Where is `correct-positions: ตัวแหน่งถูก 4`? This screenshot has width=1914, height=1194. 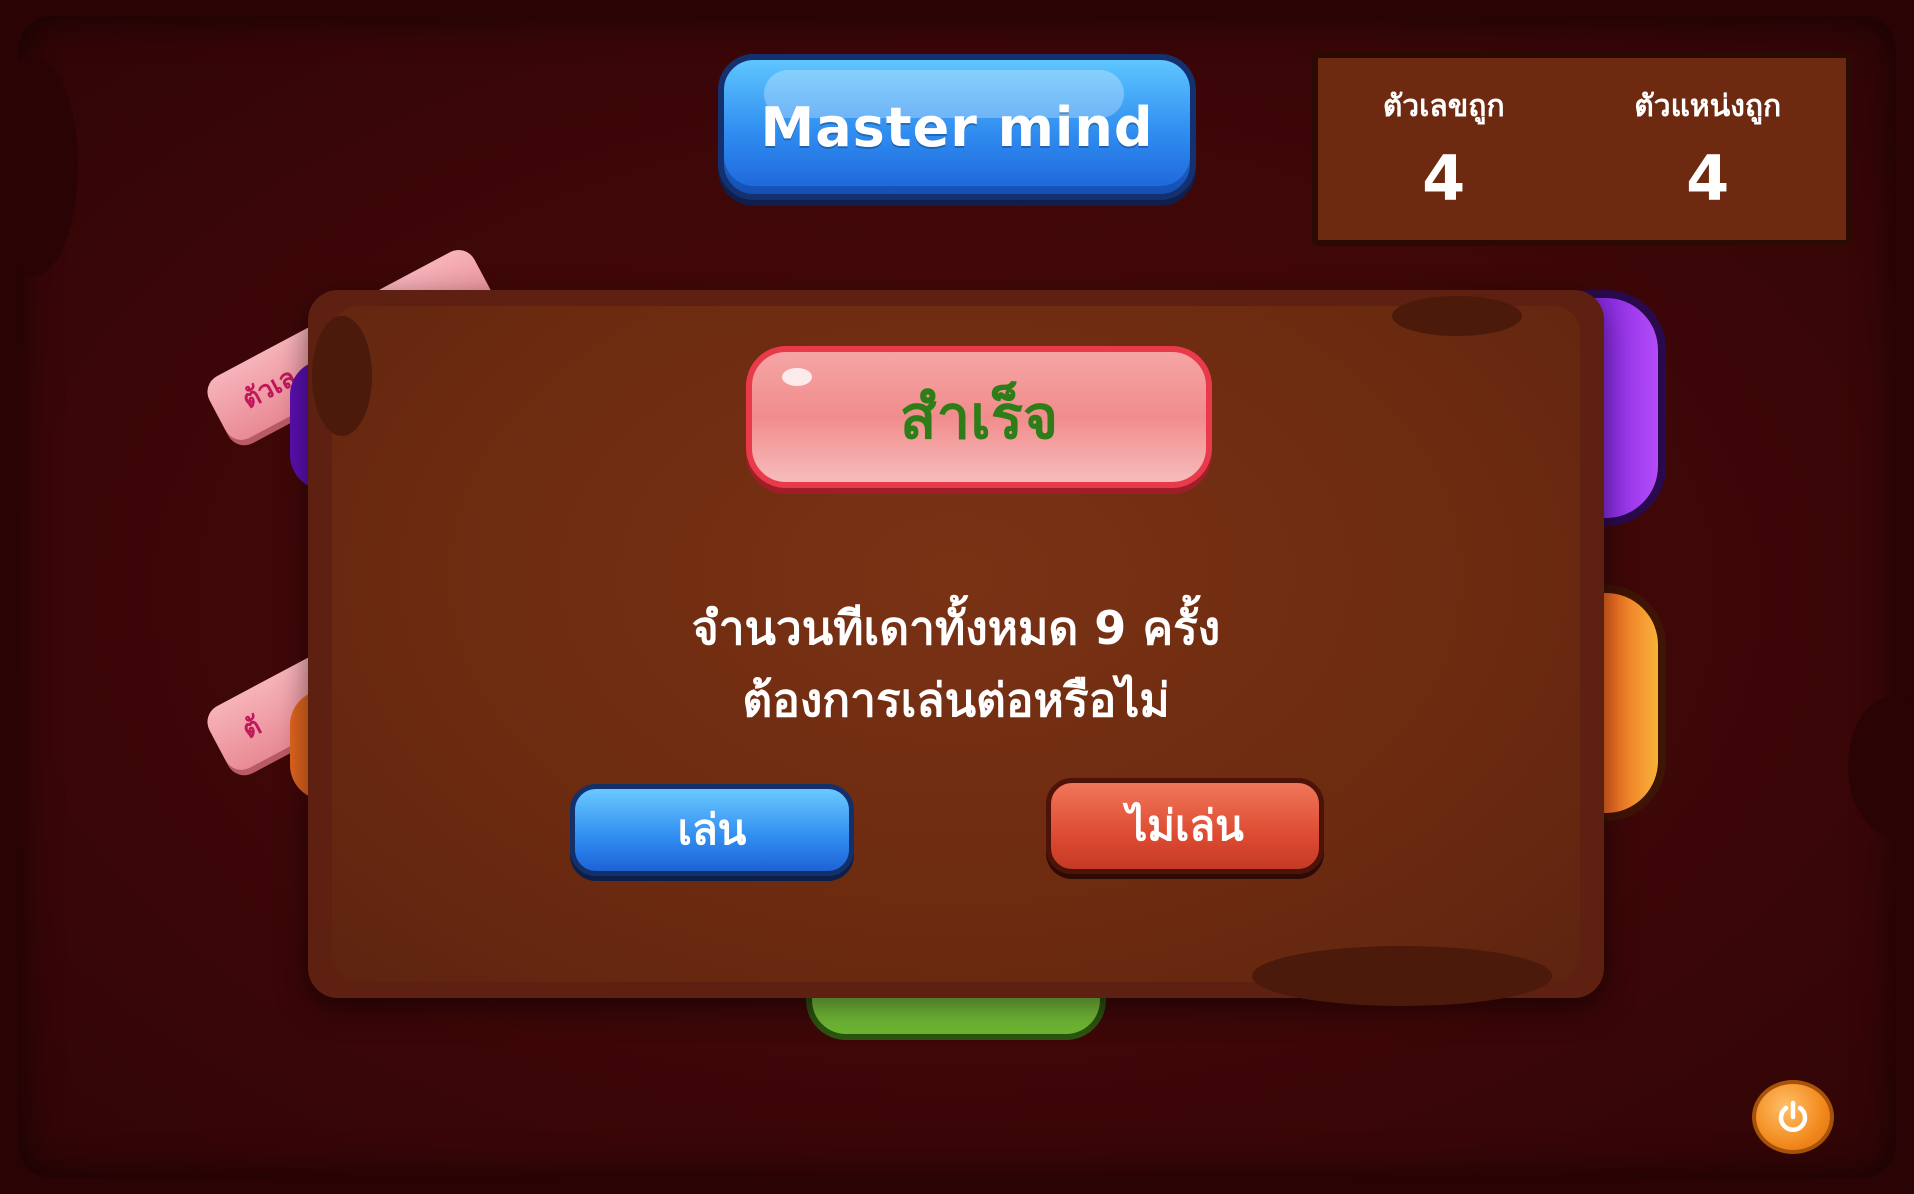 correct-positions: ตัวแหน่งถูก 4 is located at coordinates (1707, 149).